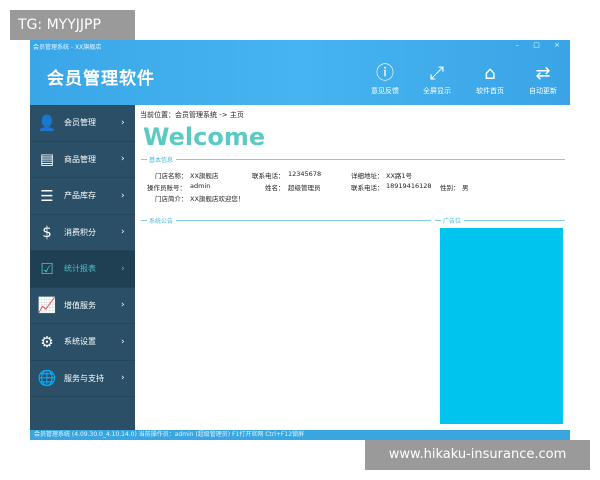 This screenshot has height=480, width=600. Describe the element at coordinates (268, 176) in the screenshot. I see `phone-label: 联系电话：` at that location.